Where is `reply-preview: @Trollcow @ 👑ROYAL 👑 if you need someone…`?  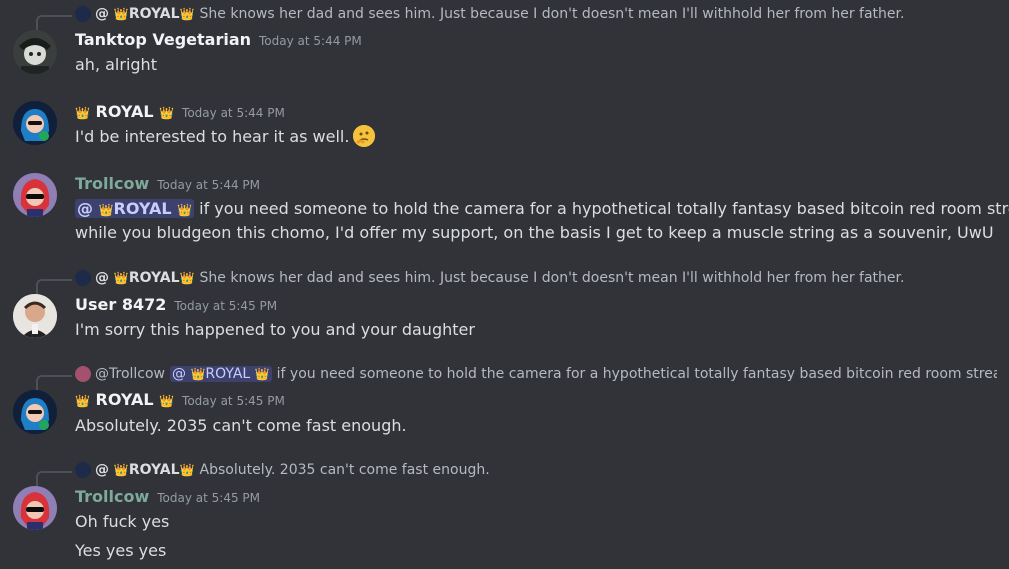 reply-preview: @Trollcow @ 👑ROYAL 👑 if you need someone… is located at coordinates (536, 374).